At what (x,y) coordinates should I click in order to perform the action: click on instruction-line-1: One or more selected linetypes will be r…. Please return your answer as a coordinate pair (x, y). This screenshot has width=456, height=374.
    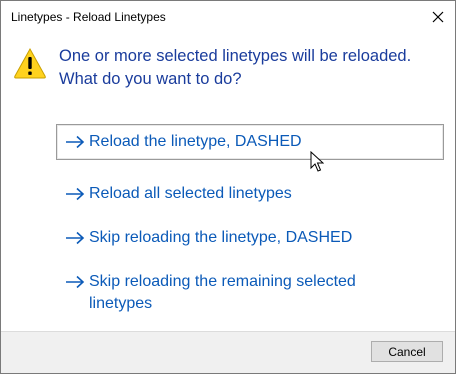
    Looking at the image, I should click on (235, 56).